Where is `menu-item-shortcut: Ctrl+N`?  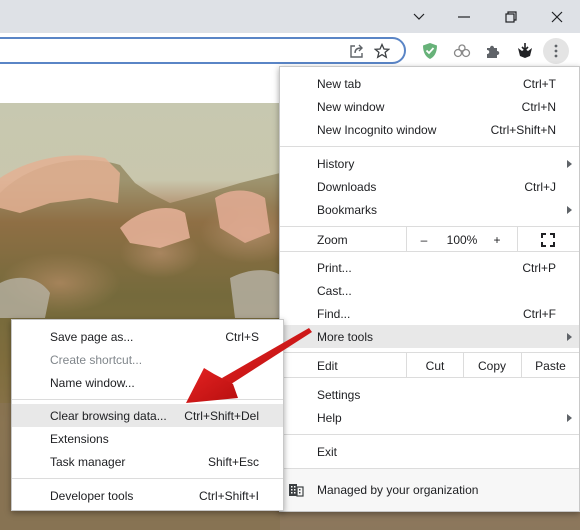
menu-item-shortcut: Ctrl+N is located at coordinates (538, 106).